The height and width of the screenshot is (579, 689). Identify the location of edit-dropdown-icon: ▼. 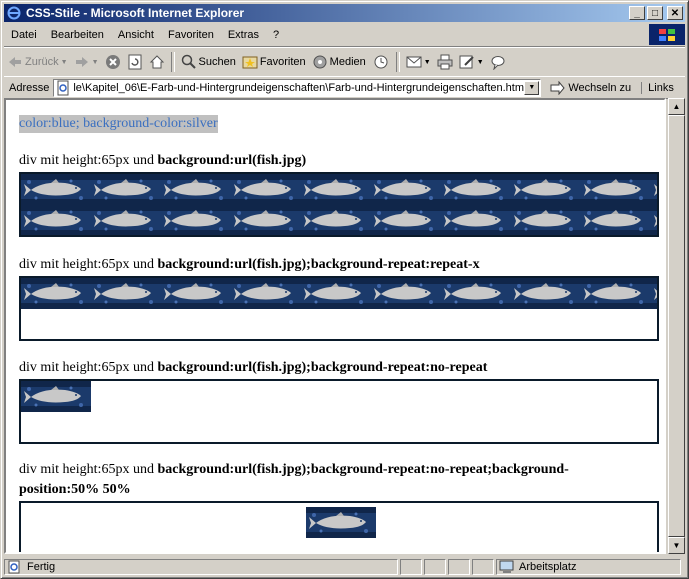
(480, 62).